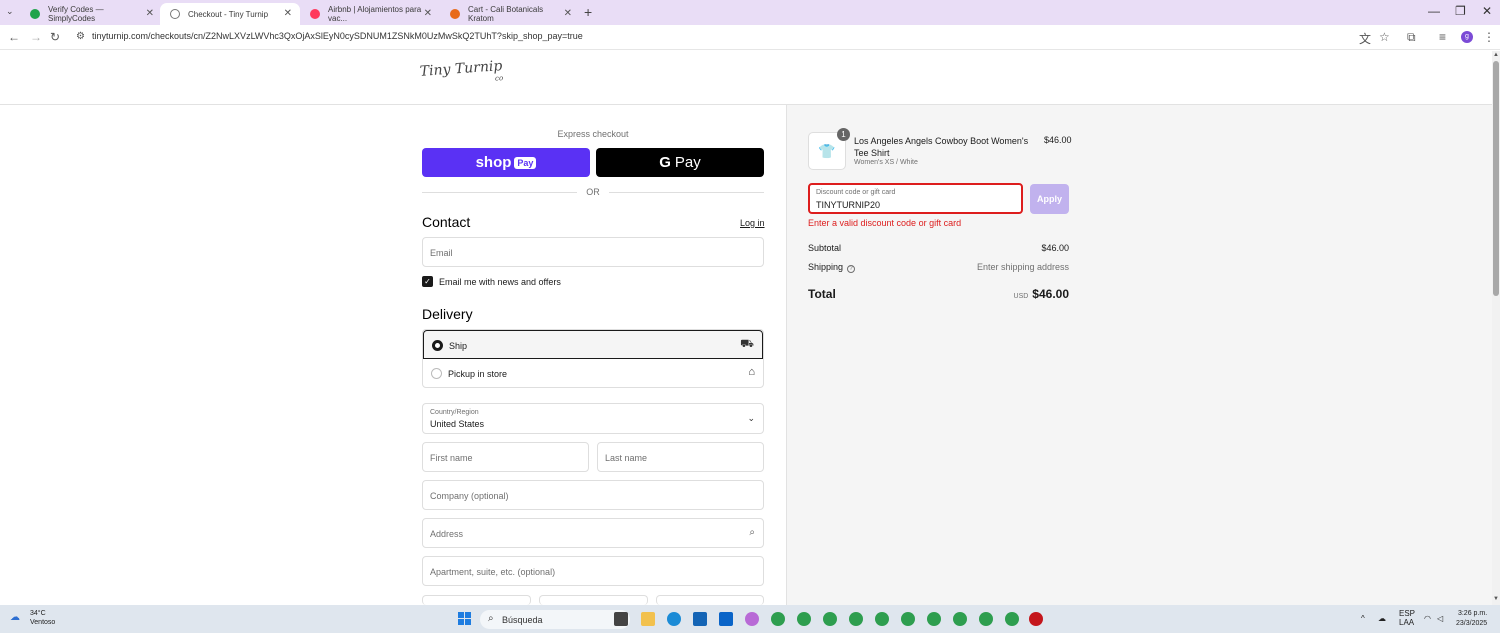 This screenshot has height=633, width=1500. I want to click on shop-pay-badge: Pay, so click(525, 162).